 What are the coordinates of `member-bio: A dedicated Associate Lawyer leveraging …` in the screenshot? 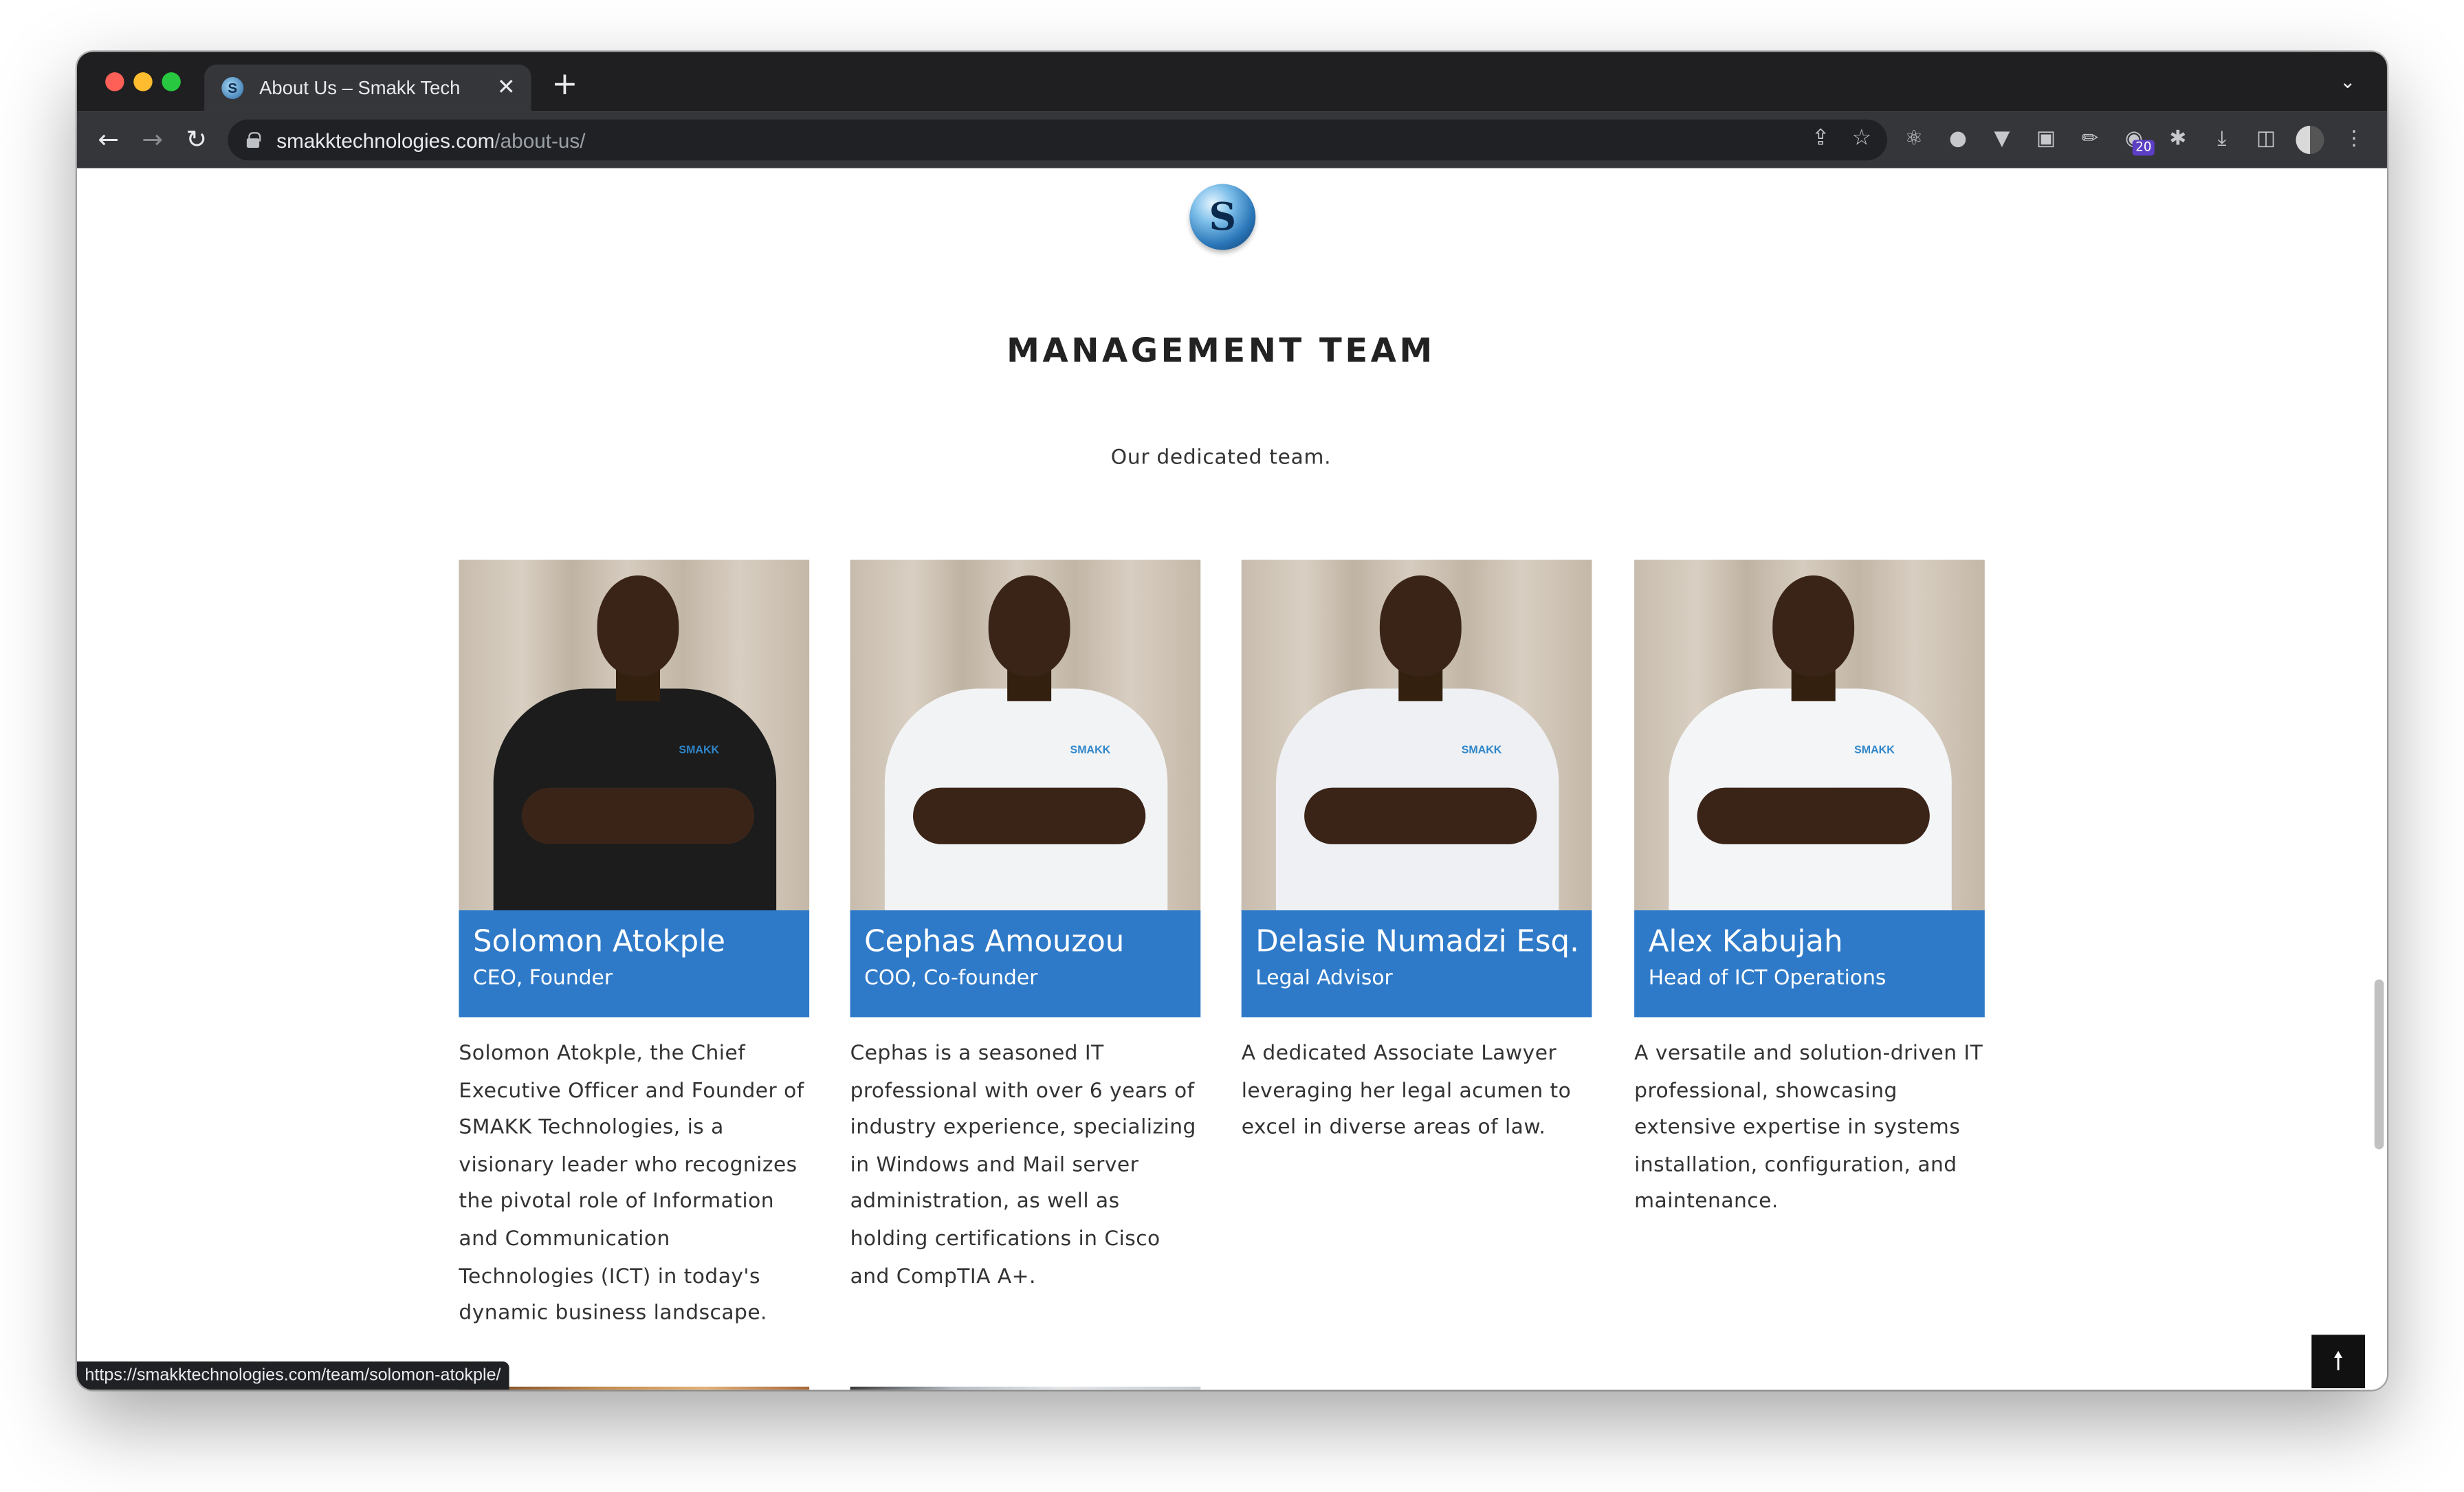 It's located at (1406, 1091).